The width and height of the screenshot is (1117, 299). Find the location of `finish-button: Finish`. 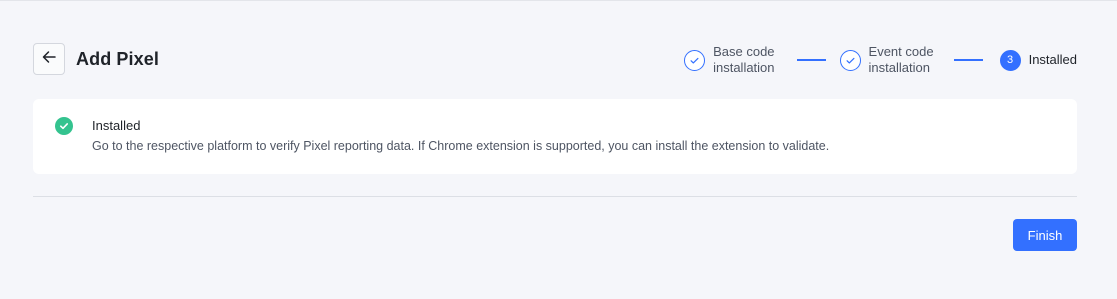

finish-button: Finish is located at coordinates (1045, 235).